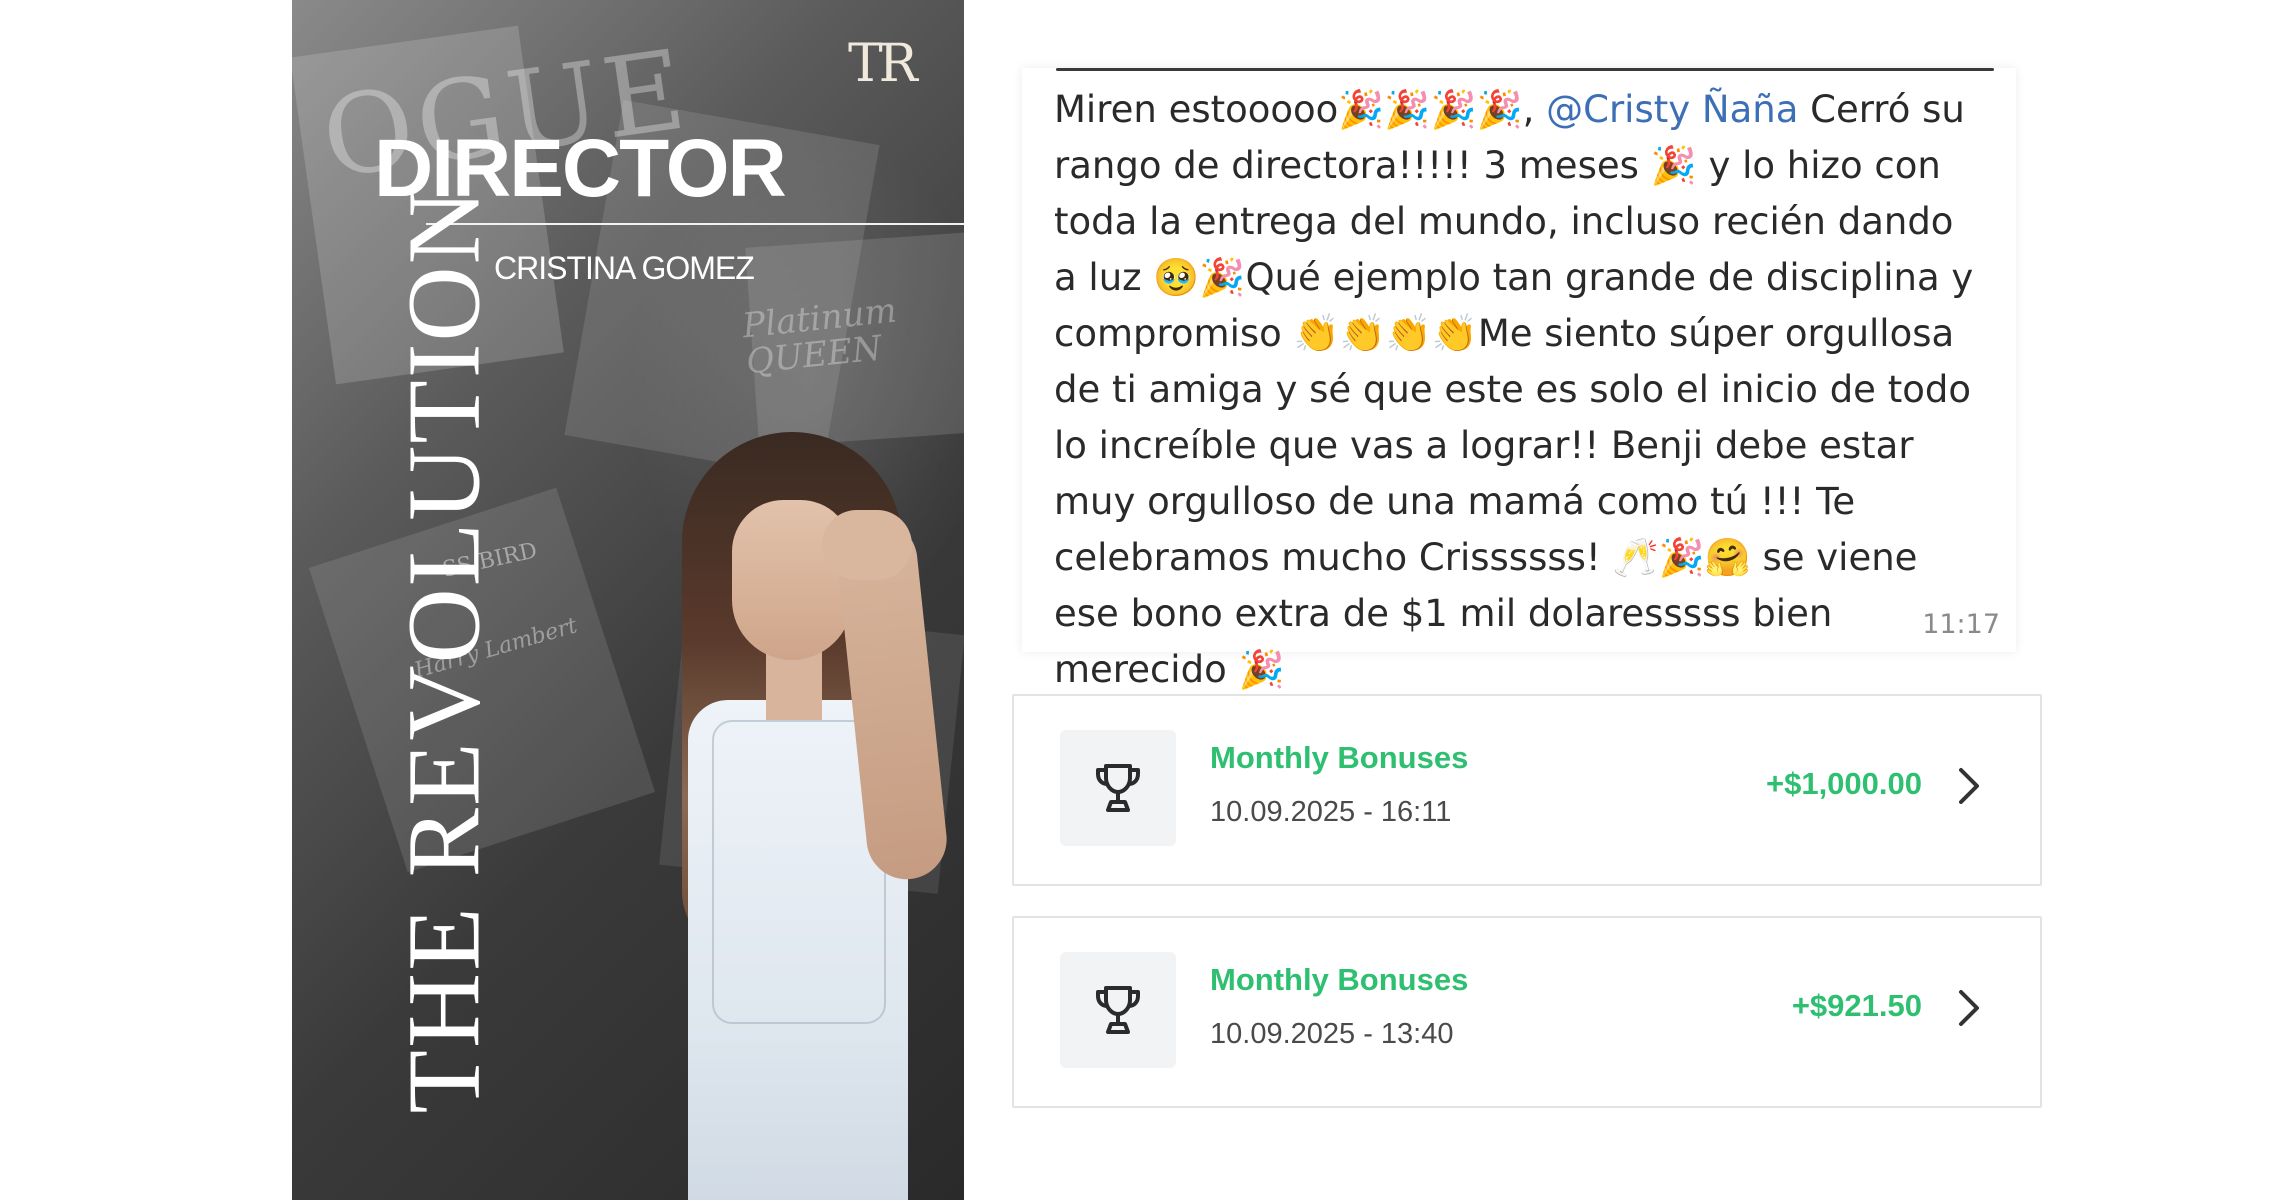  What do you see at coordinates (1843, 783) in the screenshot?
I see `transaction-amount: +$1,000.00` at bounding box center [1843, 783].